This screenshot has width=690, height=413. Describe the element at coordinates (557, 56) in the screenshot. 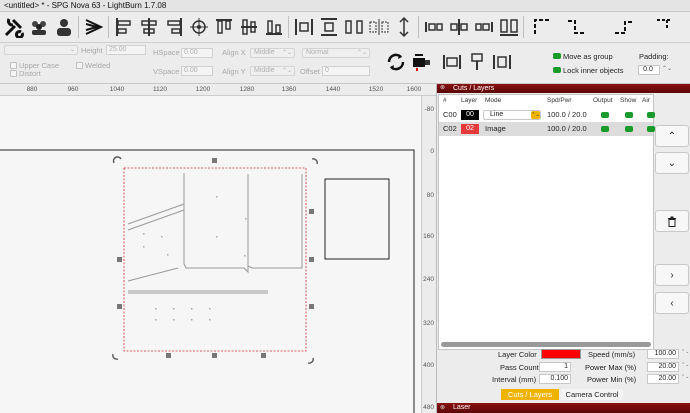

I see `move-as-group-toggle` at that location.